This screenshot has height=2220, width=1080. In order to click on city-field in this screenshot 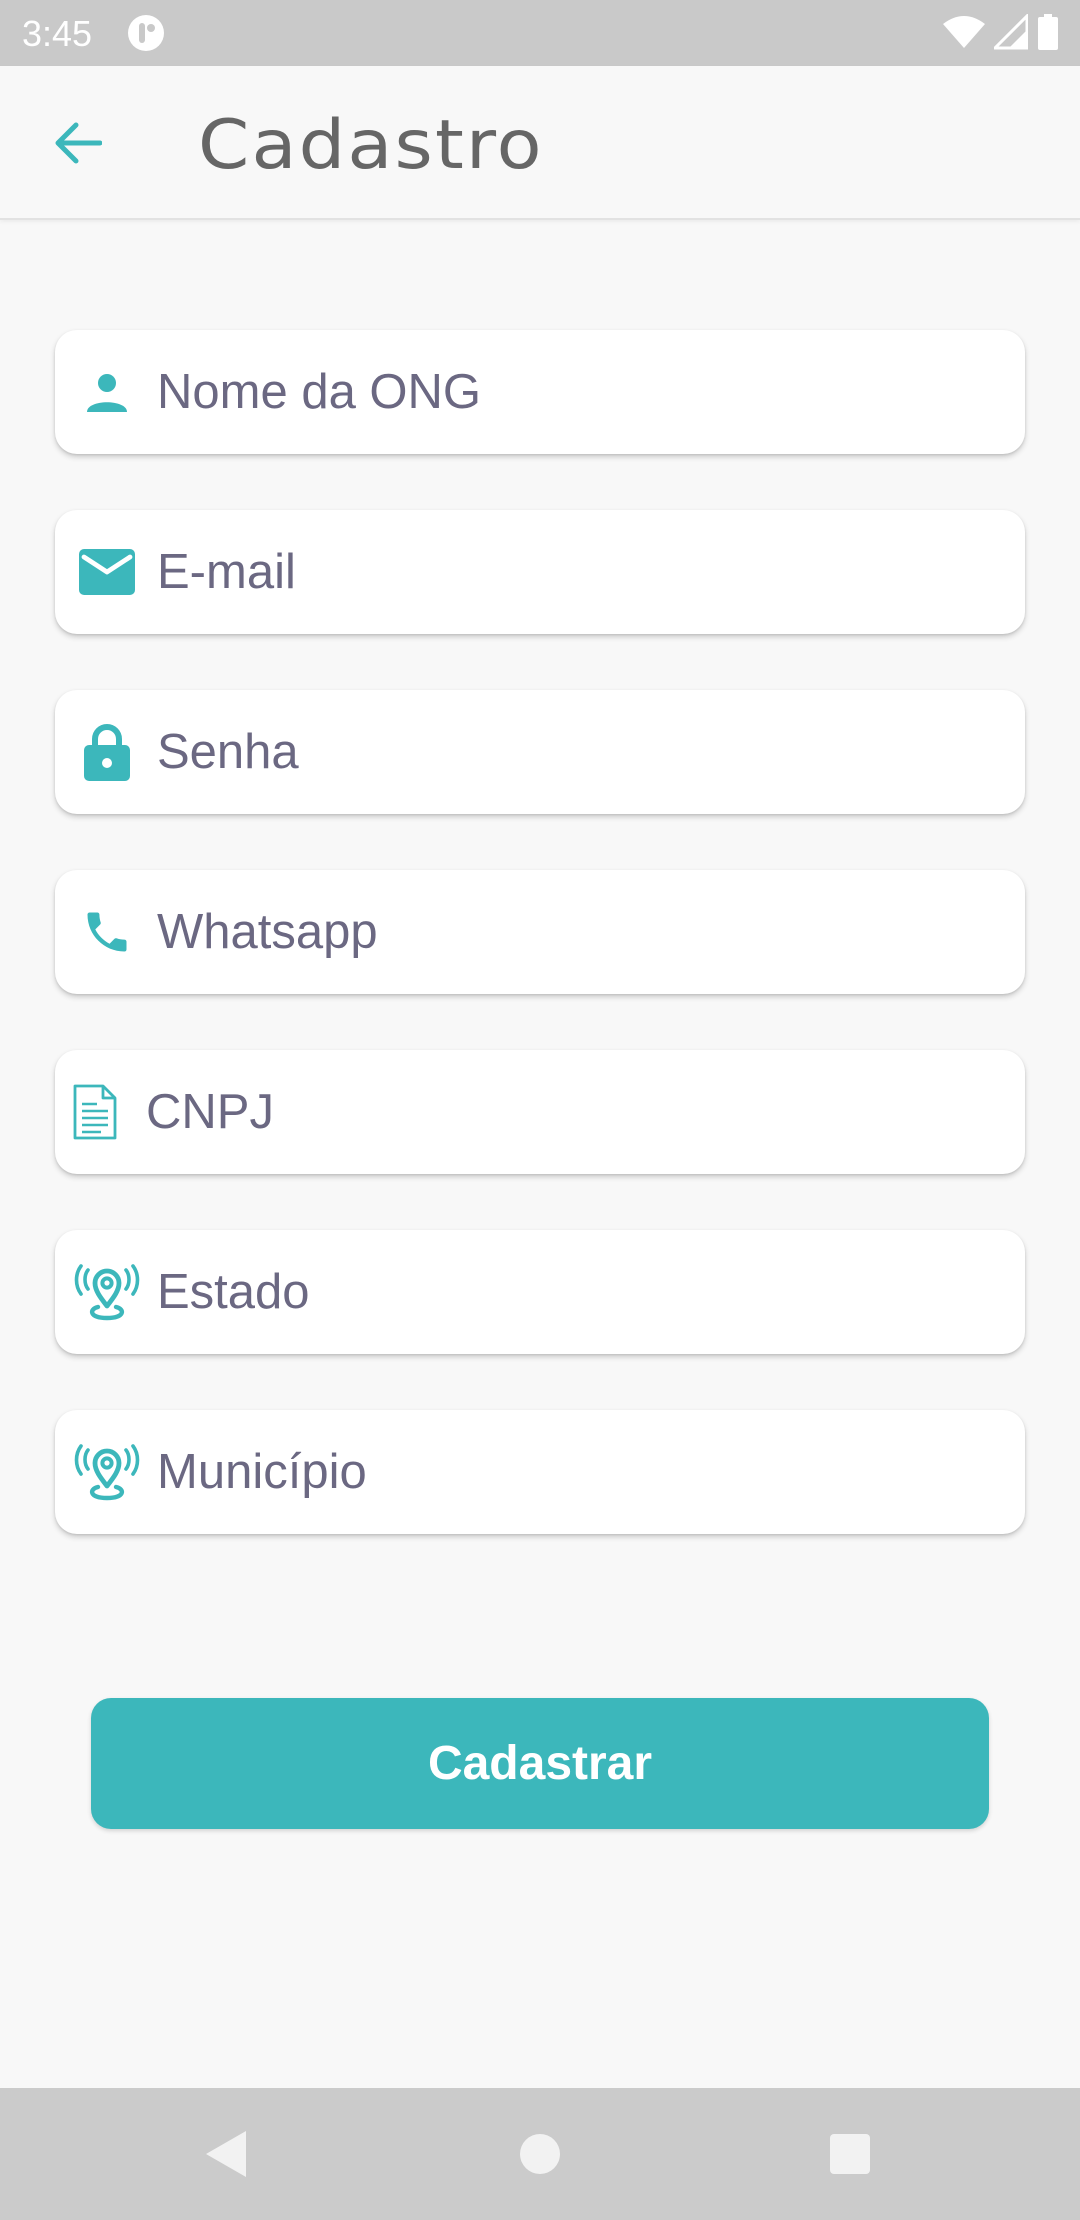, I will do `click(540, 1472)`.